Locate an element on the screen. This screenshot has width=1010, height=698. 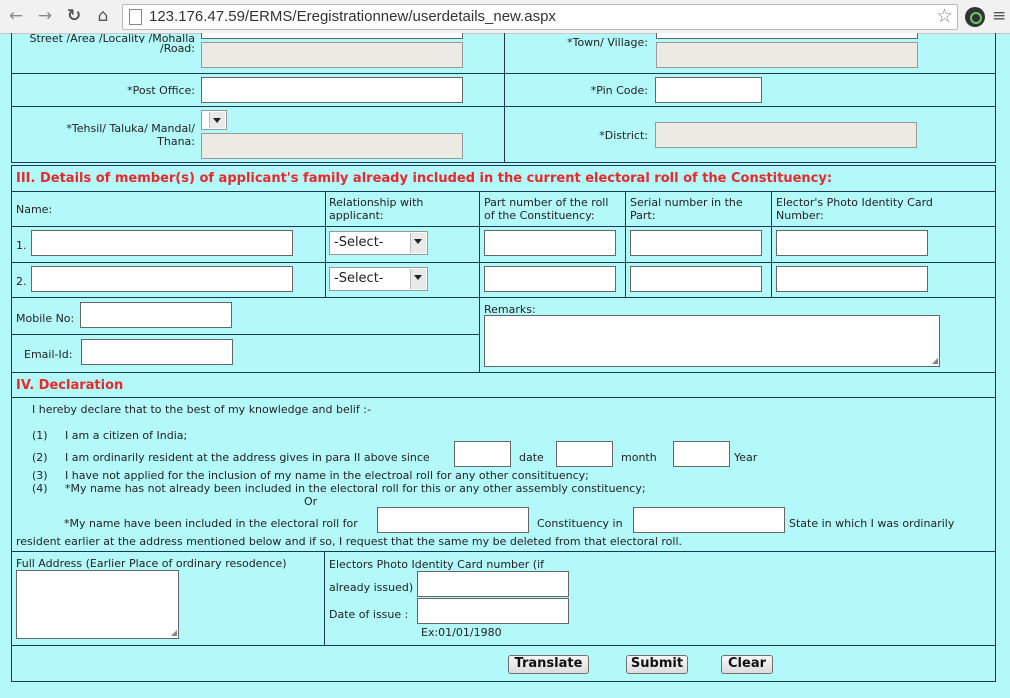
epic-label-2: already issued) is located at coordinates (371, 587).